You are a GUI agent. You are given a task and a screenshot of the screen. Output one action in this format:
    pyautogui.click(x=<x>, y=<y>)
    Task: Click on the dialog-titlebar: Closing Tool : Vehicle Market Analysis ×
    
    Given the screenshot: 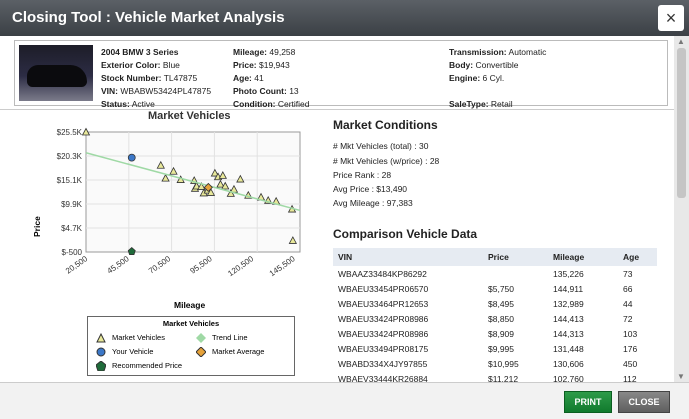 What is the action you would take?
    pyautogui.click(x=344, y=18)
    